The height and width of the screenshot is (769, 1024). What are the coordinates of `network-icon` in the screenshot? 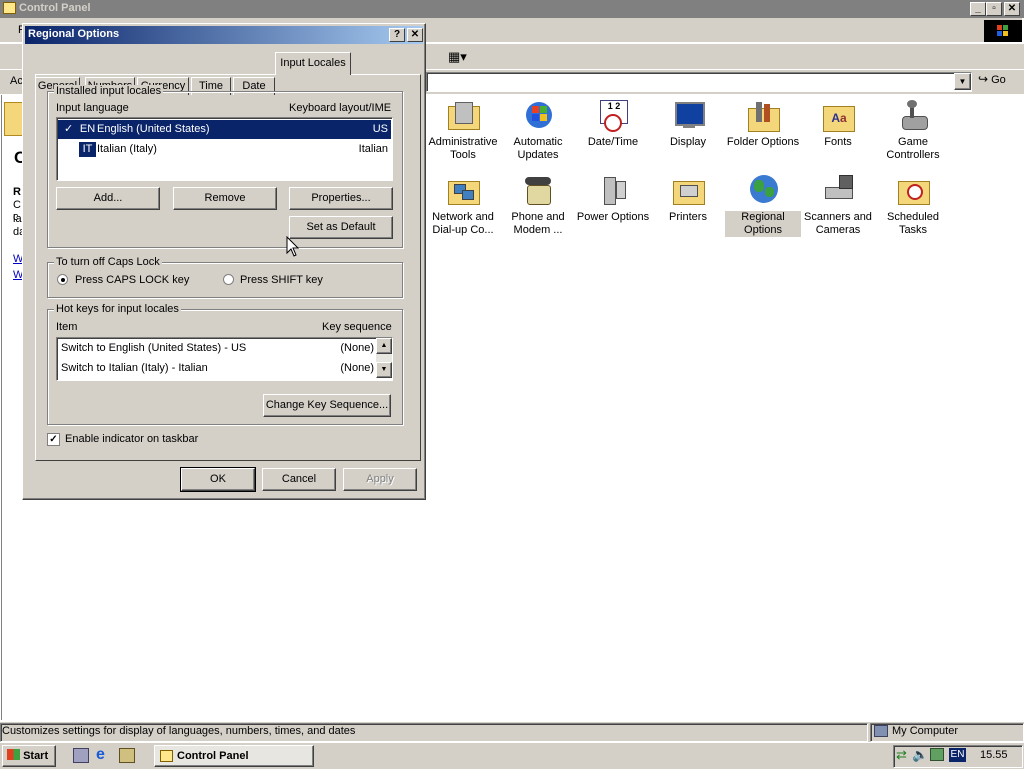 It's located at (463, 191).